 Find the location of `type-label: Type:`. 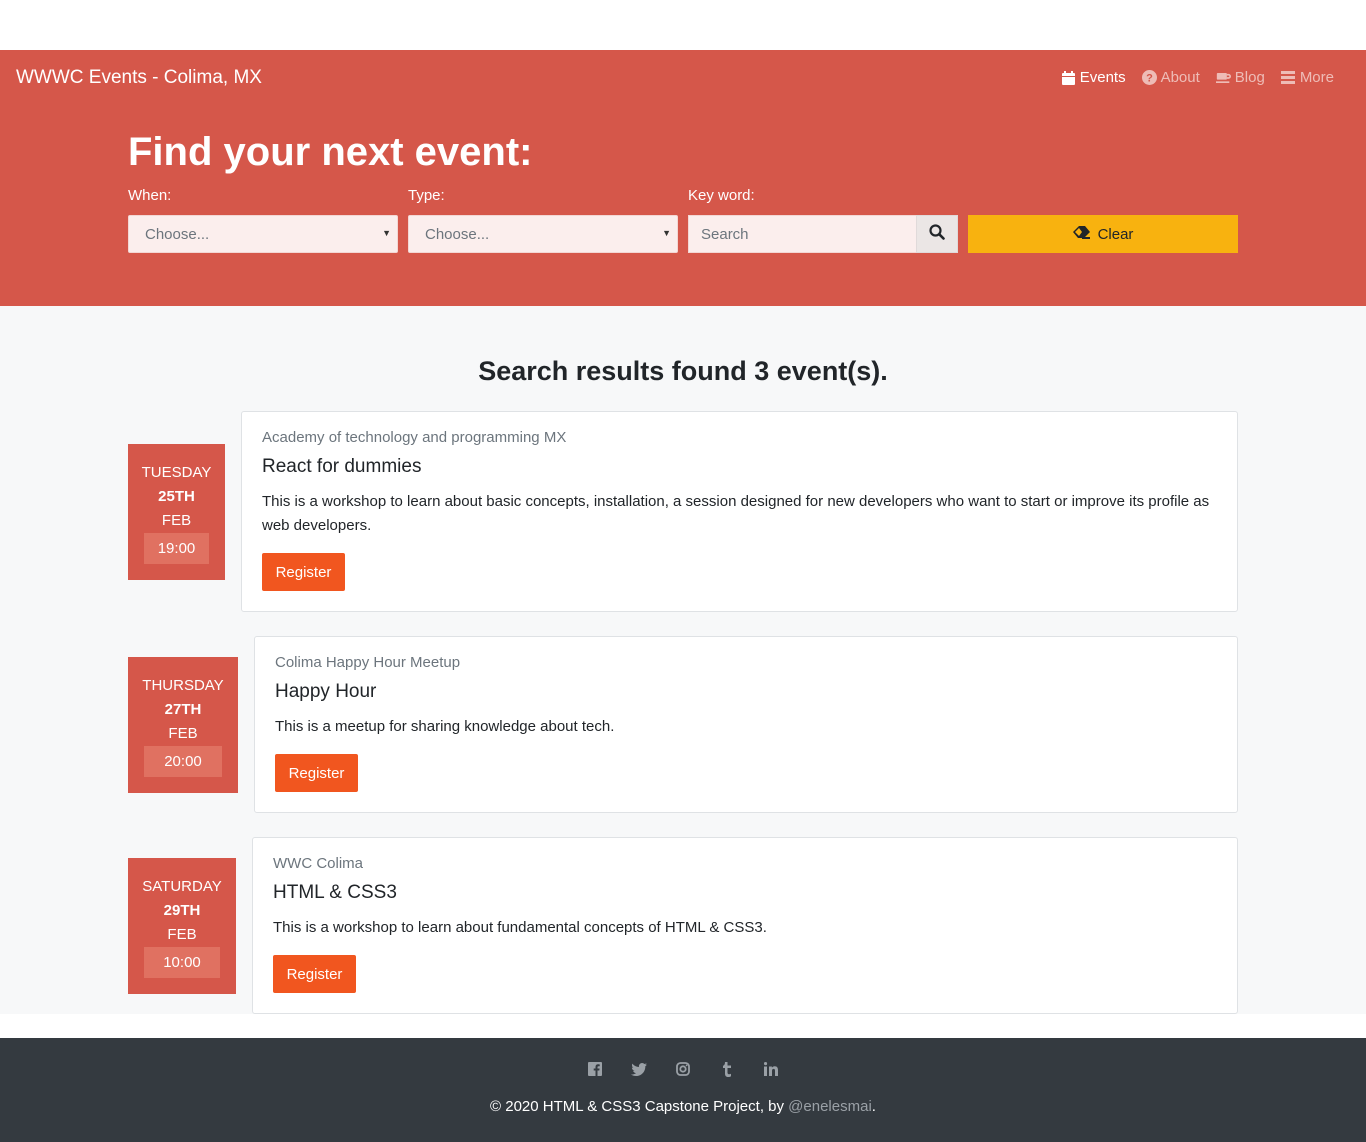

type-label: Type: is located at coordinates (426, 195).